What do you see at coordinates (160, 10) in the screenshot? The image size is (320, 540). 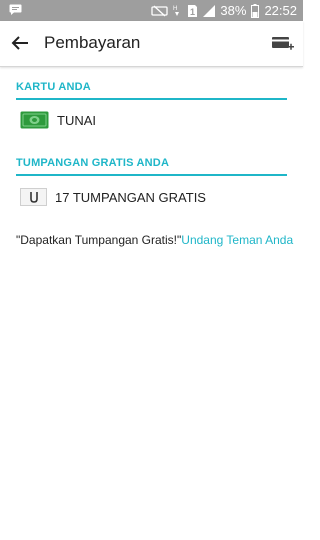 I see `mute-icon` at bounding box center [160, 10].